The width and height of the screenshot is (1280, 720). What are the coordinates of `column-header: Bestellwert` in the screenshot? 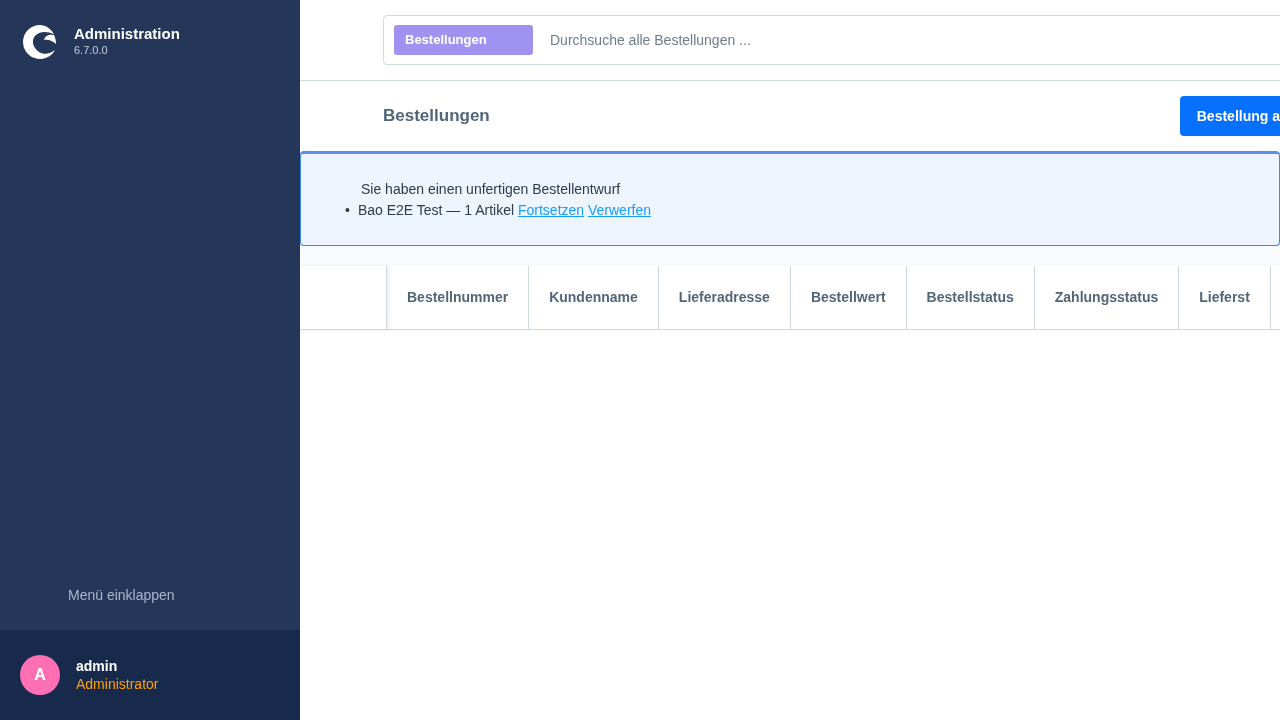 It's located at (848, 297).